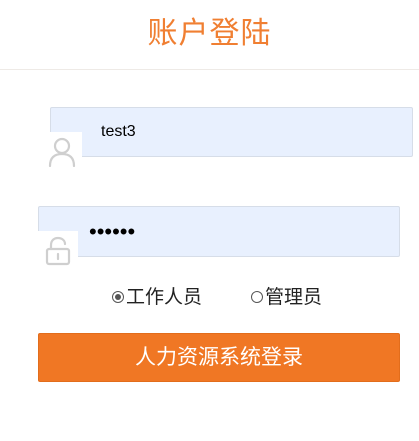  I want to click on password-field-container, so click(219, 231).